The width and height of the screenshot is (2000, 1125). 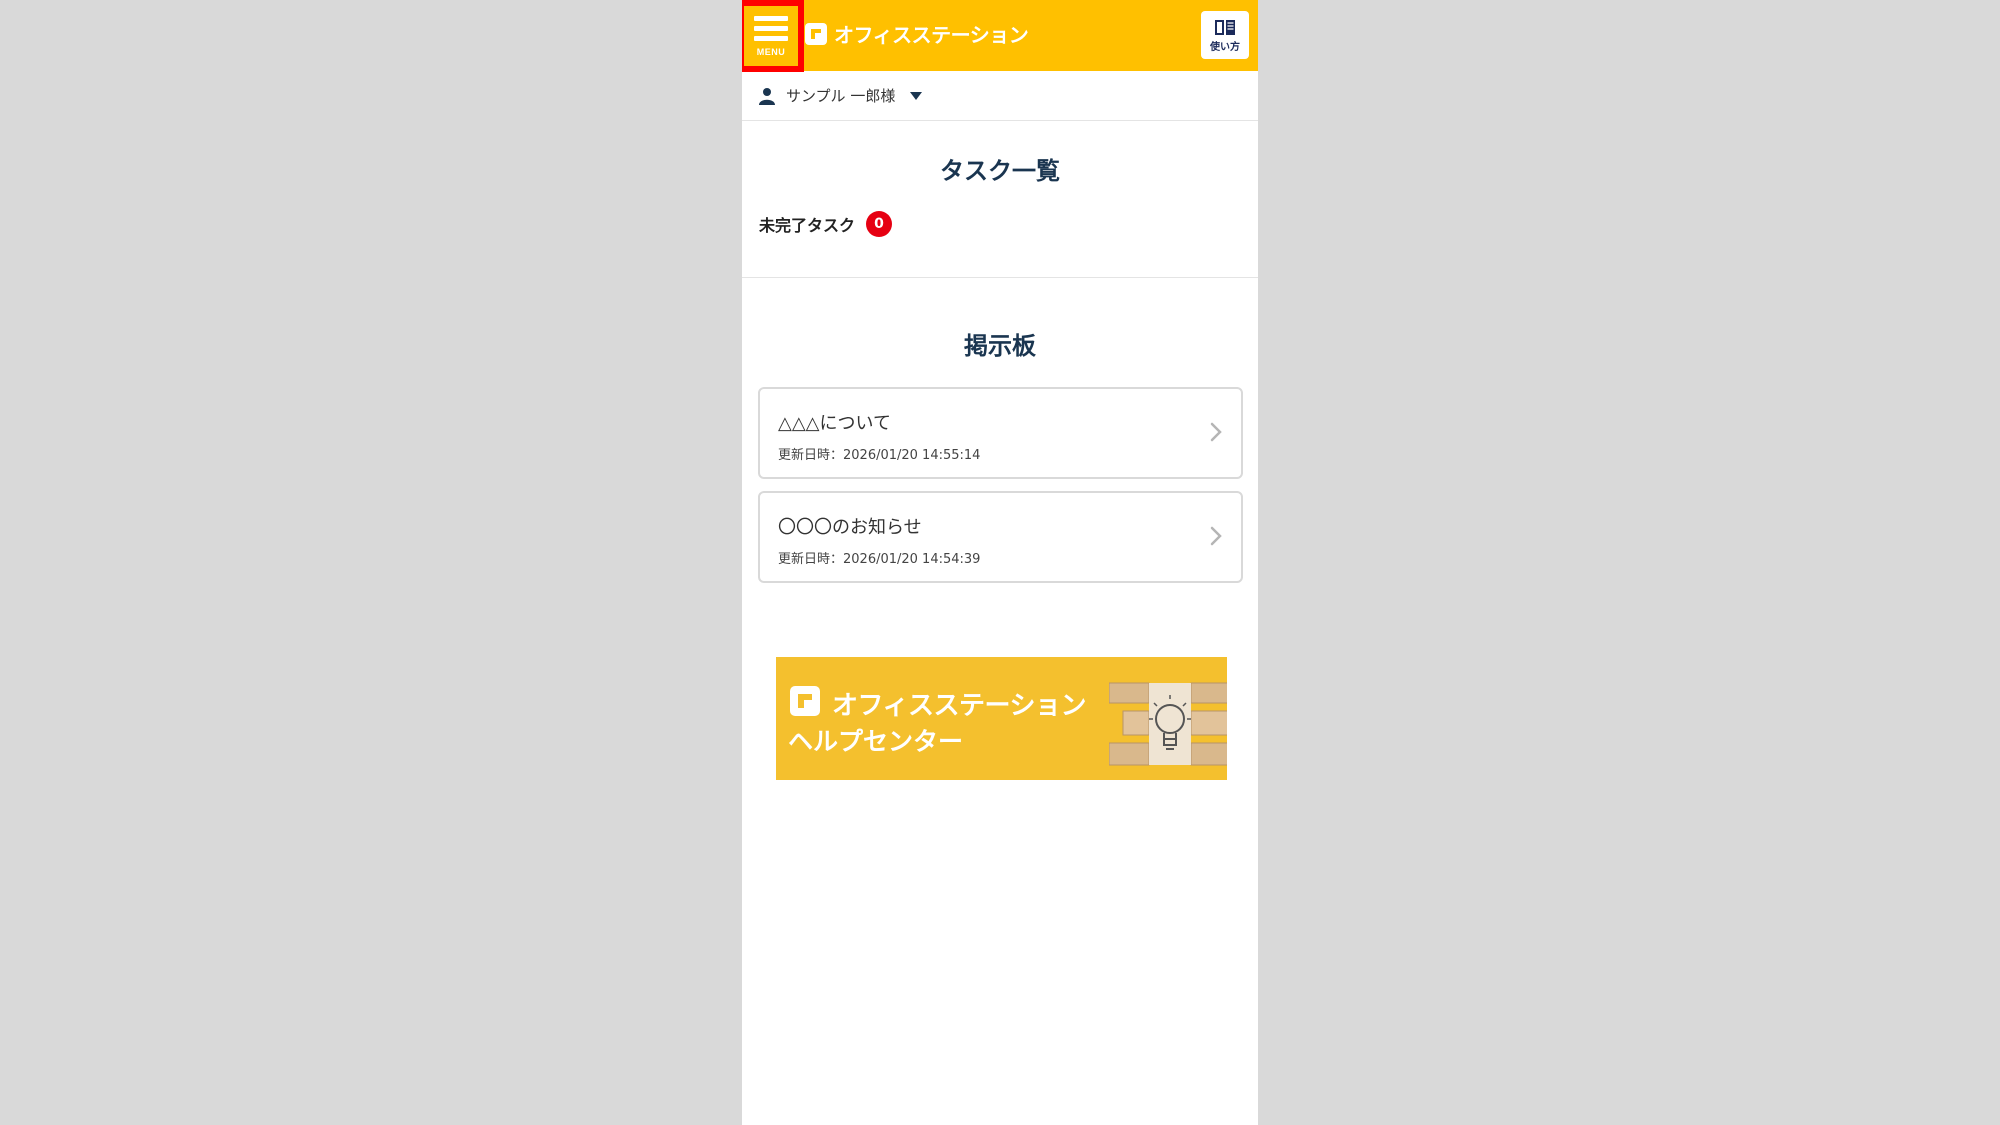 What do you see at coordinates (807, 225) in the screenshot?
I see `incomplete-tasks-label: 未完了タスク` at bounding box center [807, 225].